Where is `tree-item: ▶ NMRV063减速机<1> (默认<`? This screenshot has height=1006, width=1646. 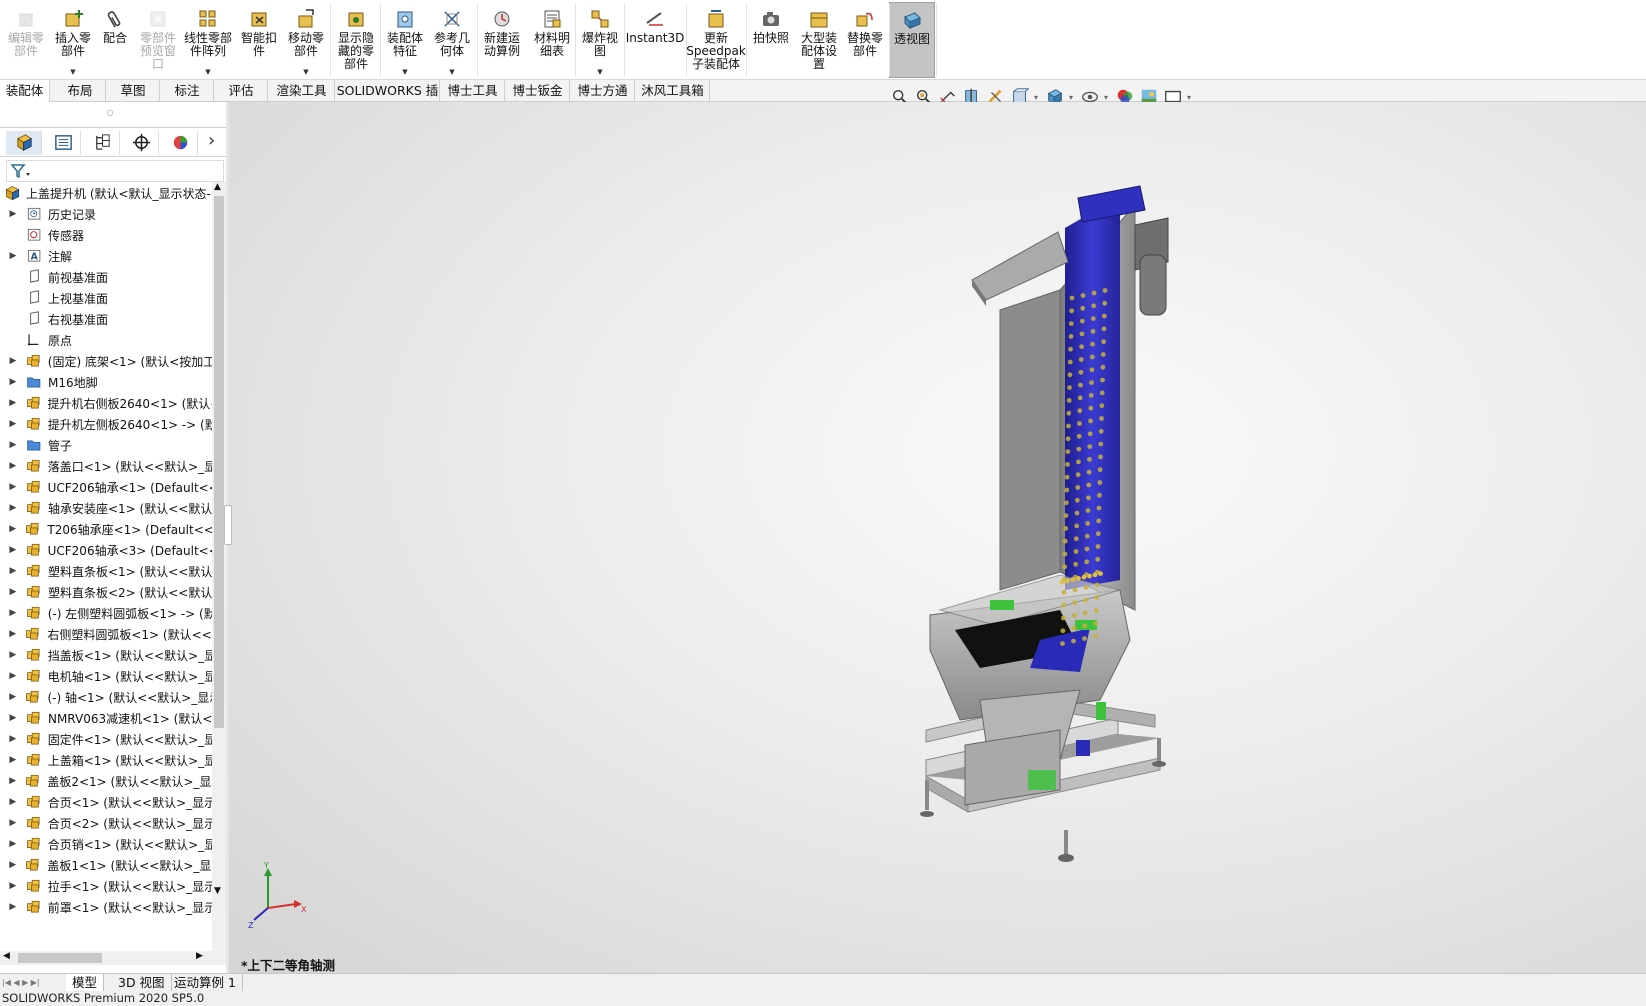 tree-item: ▶ NMRV063减速机<1> (默认< is located at coordinates (106, 718).